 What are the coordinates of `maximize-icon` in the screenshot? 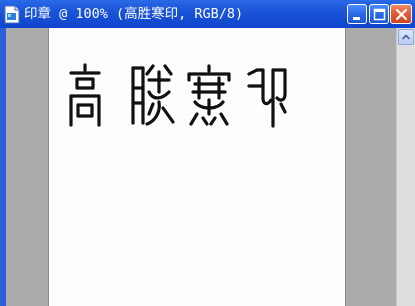 It's located at (379, 14).